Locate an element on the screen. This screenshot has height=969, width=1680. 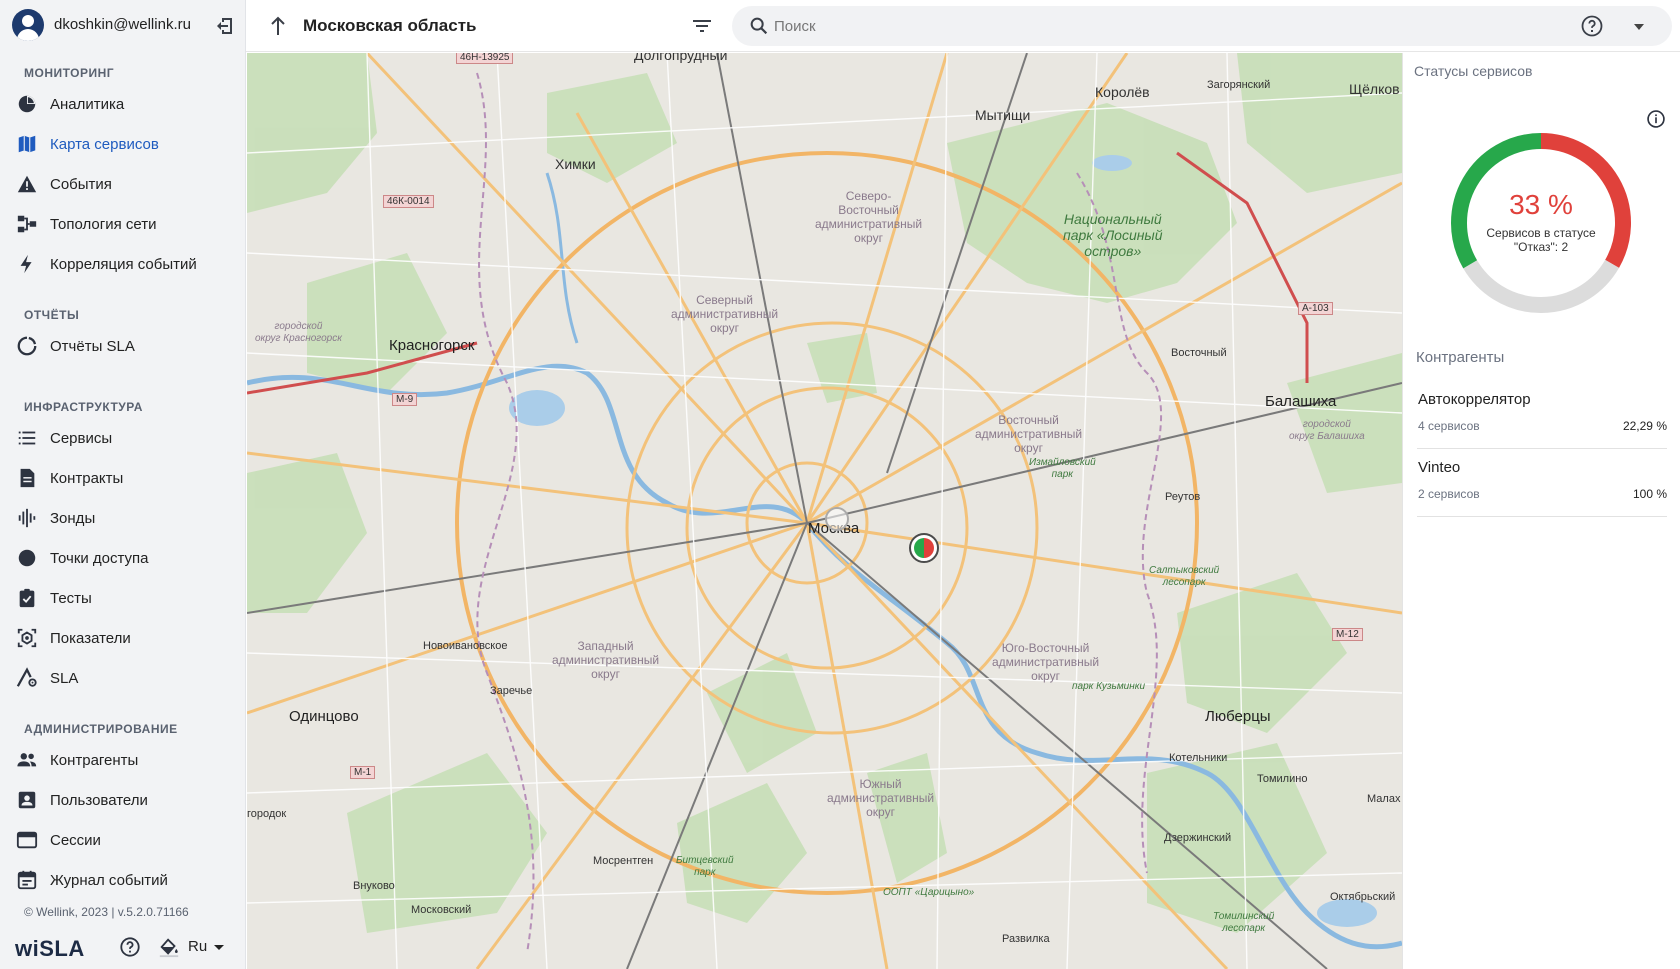
copyright: © Wellink, 2023 | v.5.2.0.71166 is located at coordinates (106, 912).